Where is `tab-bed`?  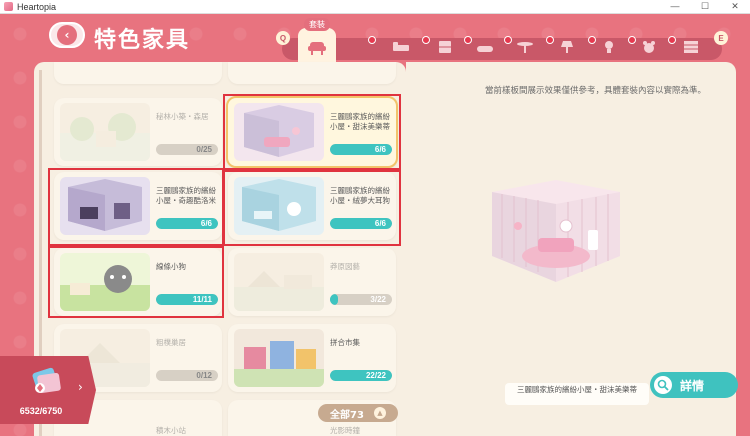 tab-bed is located at coordinates (401, 47).